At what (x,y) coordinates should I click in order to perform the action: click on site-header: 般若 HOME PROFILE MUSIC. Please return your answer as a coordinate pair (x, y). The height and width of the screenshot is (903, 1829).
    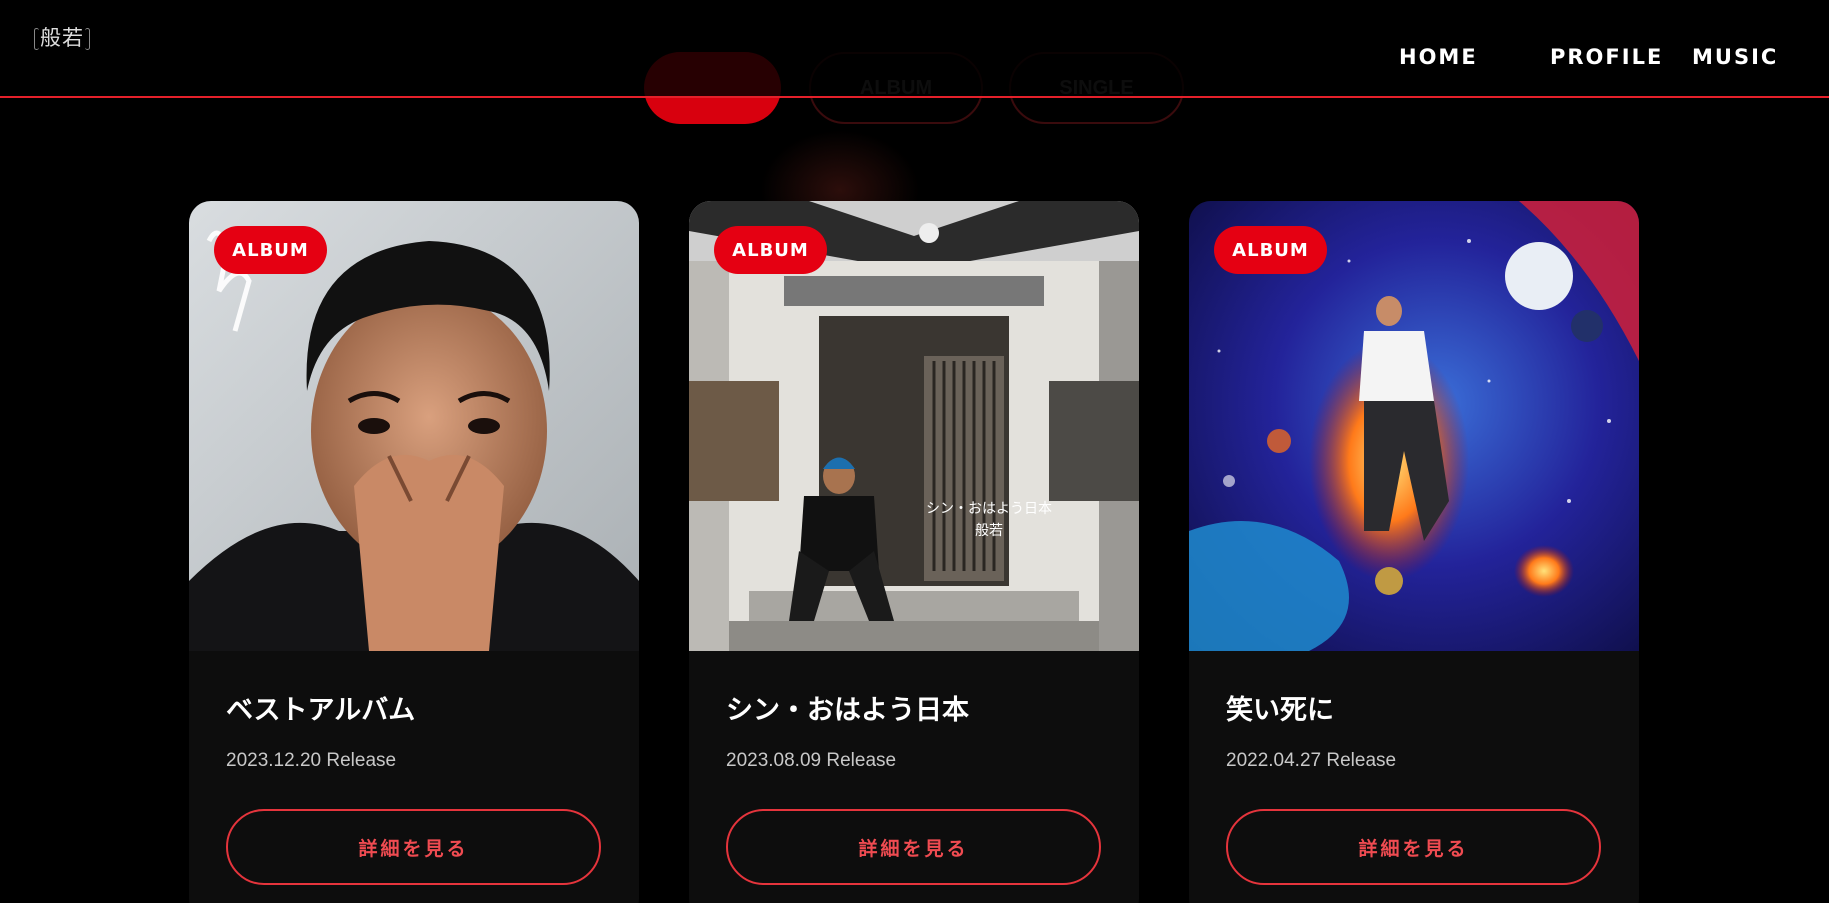
    Looking at the image, I should click on (914, 49).